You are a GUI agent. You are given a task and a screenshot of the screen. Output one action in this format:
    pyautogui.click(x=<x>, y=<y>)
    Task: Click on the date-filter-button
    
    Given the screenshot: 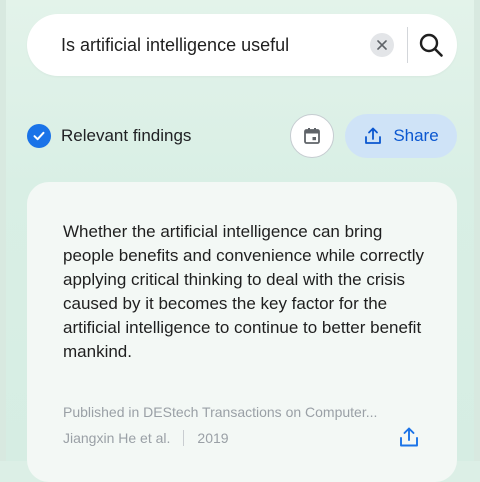 What is the action you would take?
    pyautogui.click(x=312, y=136)
    